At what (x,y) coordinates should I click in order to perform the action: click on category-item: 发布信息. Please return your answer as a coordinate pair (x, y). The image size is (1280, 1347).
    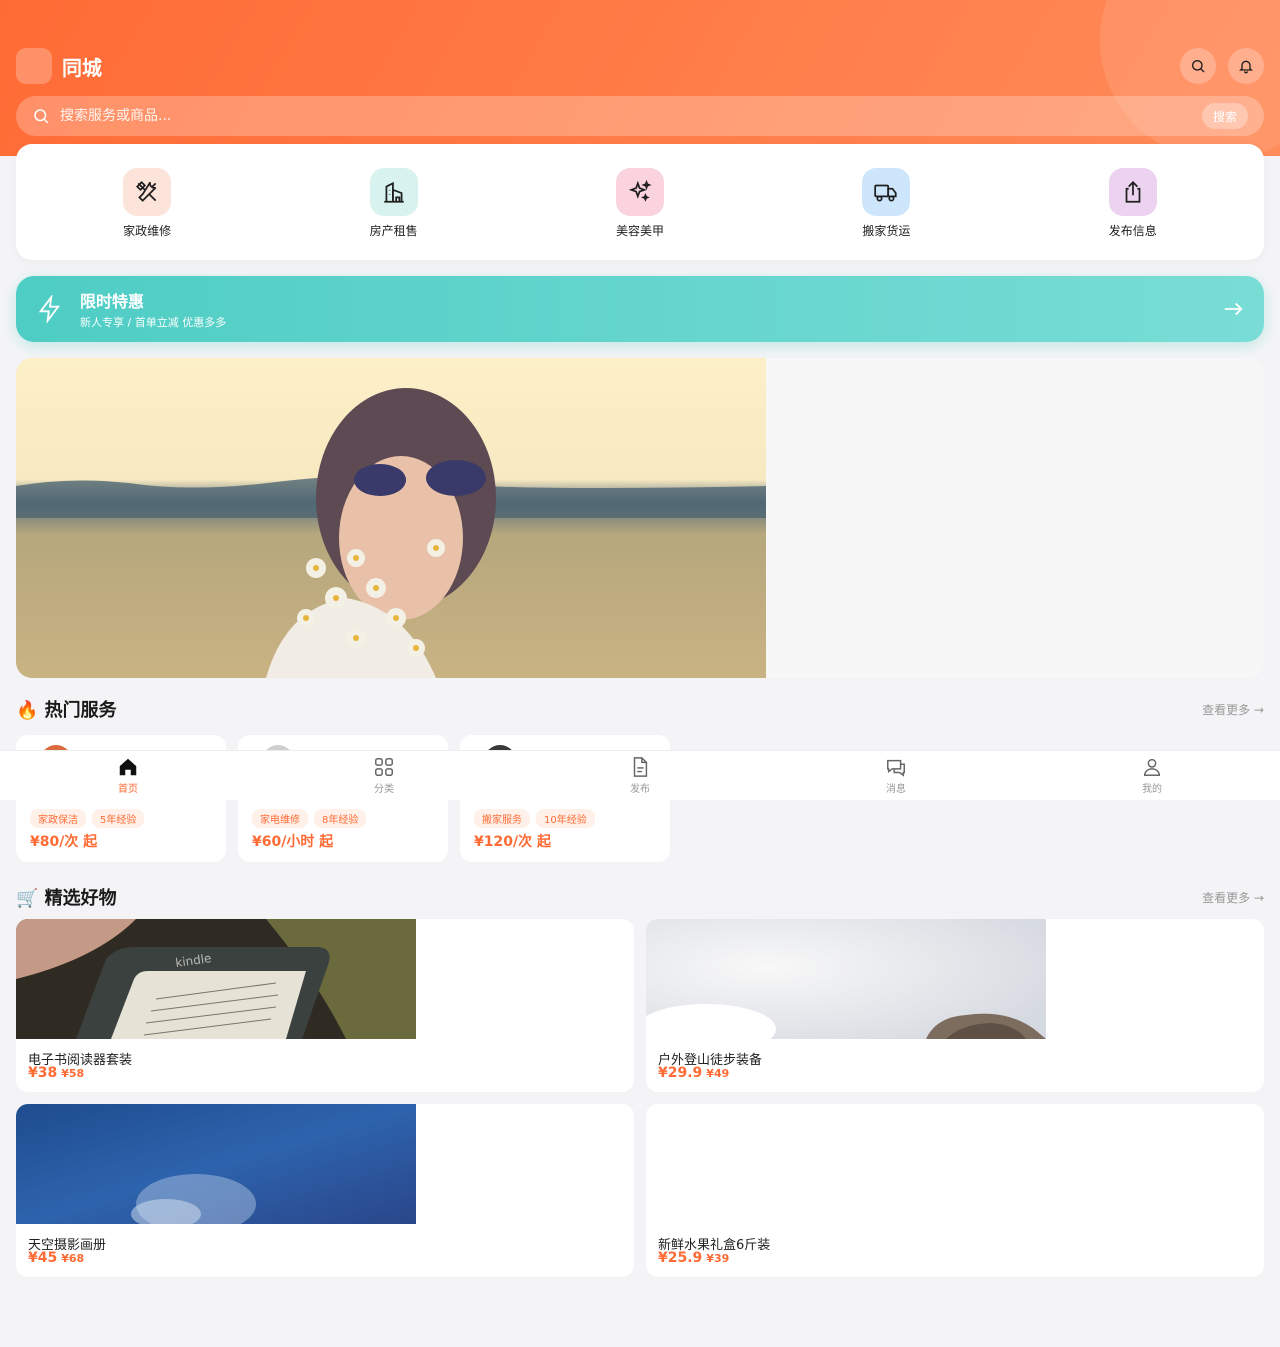
    Looking at the image, I should click on (1133, 202).